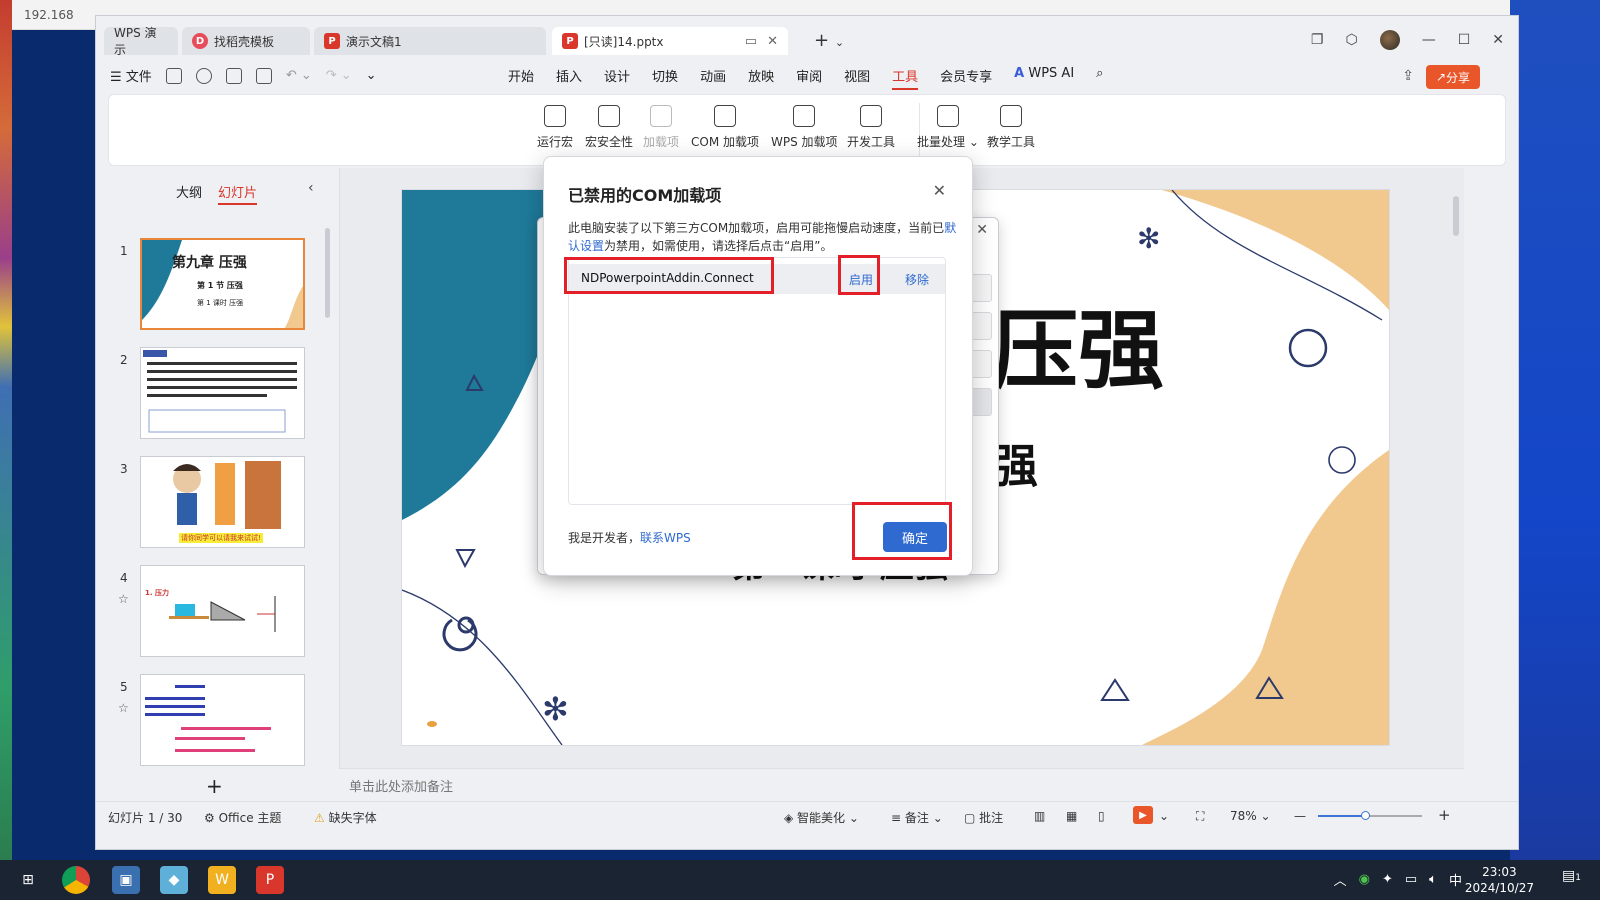 Image resolution: width=1600 pixels, height=900 pixels. Describe the element at coordinates (189, 193) in the screenshot. I see `tab-outline: 大纲` at that location.